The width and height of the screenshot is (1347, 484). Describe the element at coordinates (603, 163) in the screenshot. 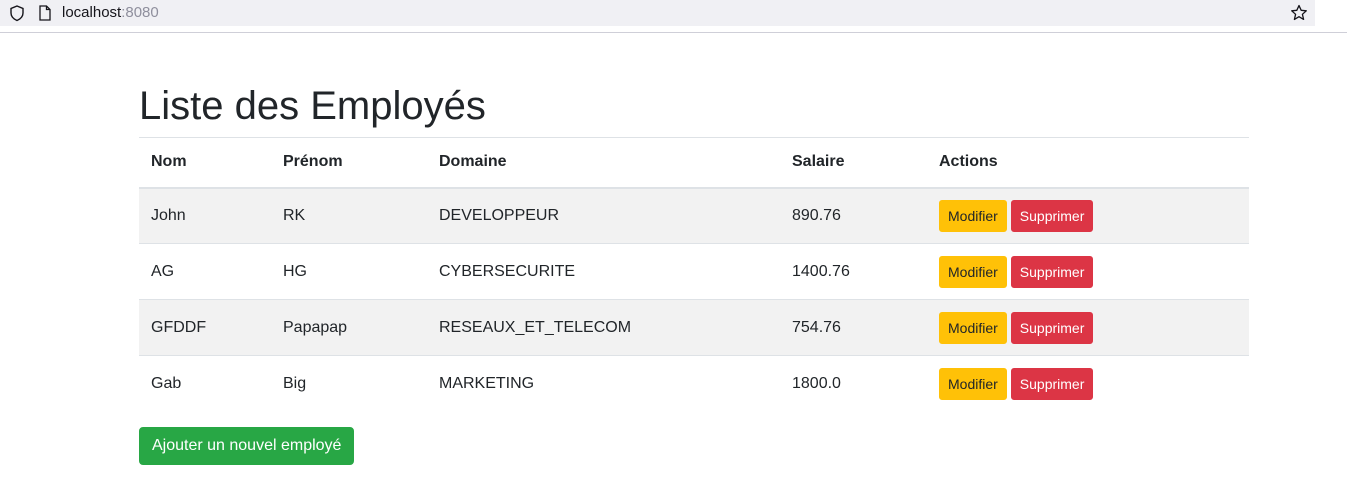

I see `header-domaine: Domaine` at that location.